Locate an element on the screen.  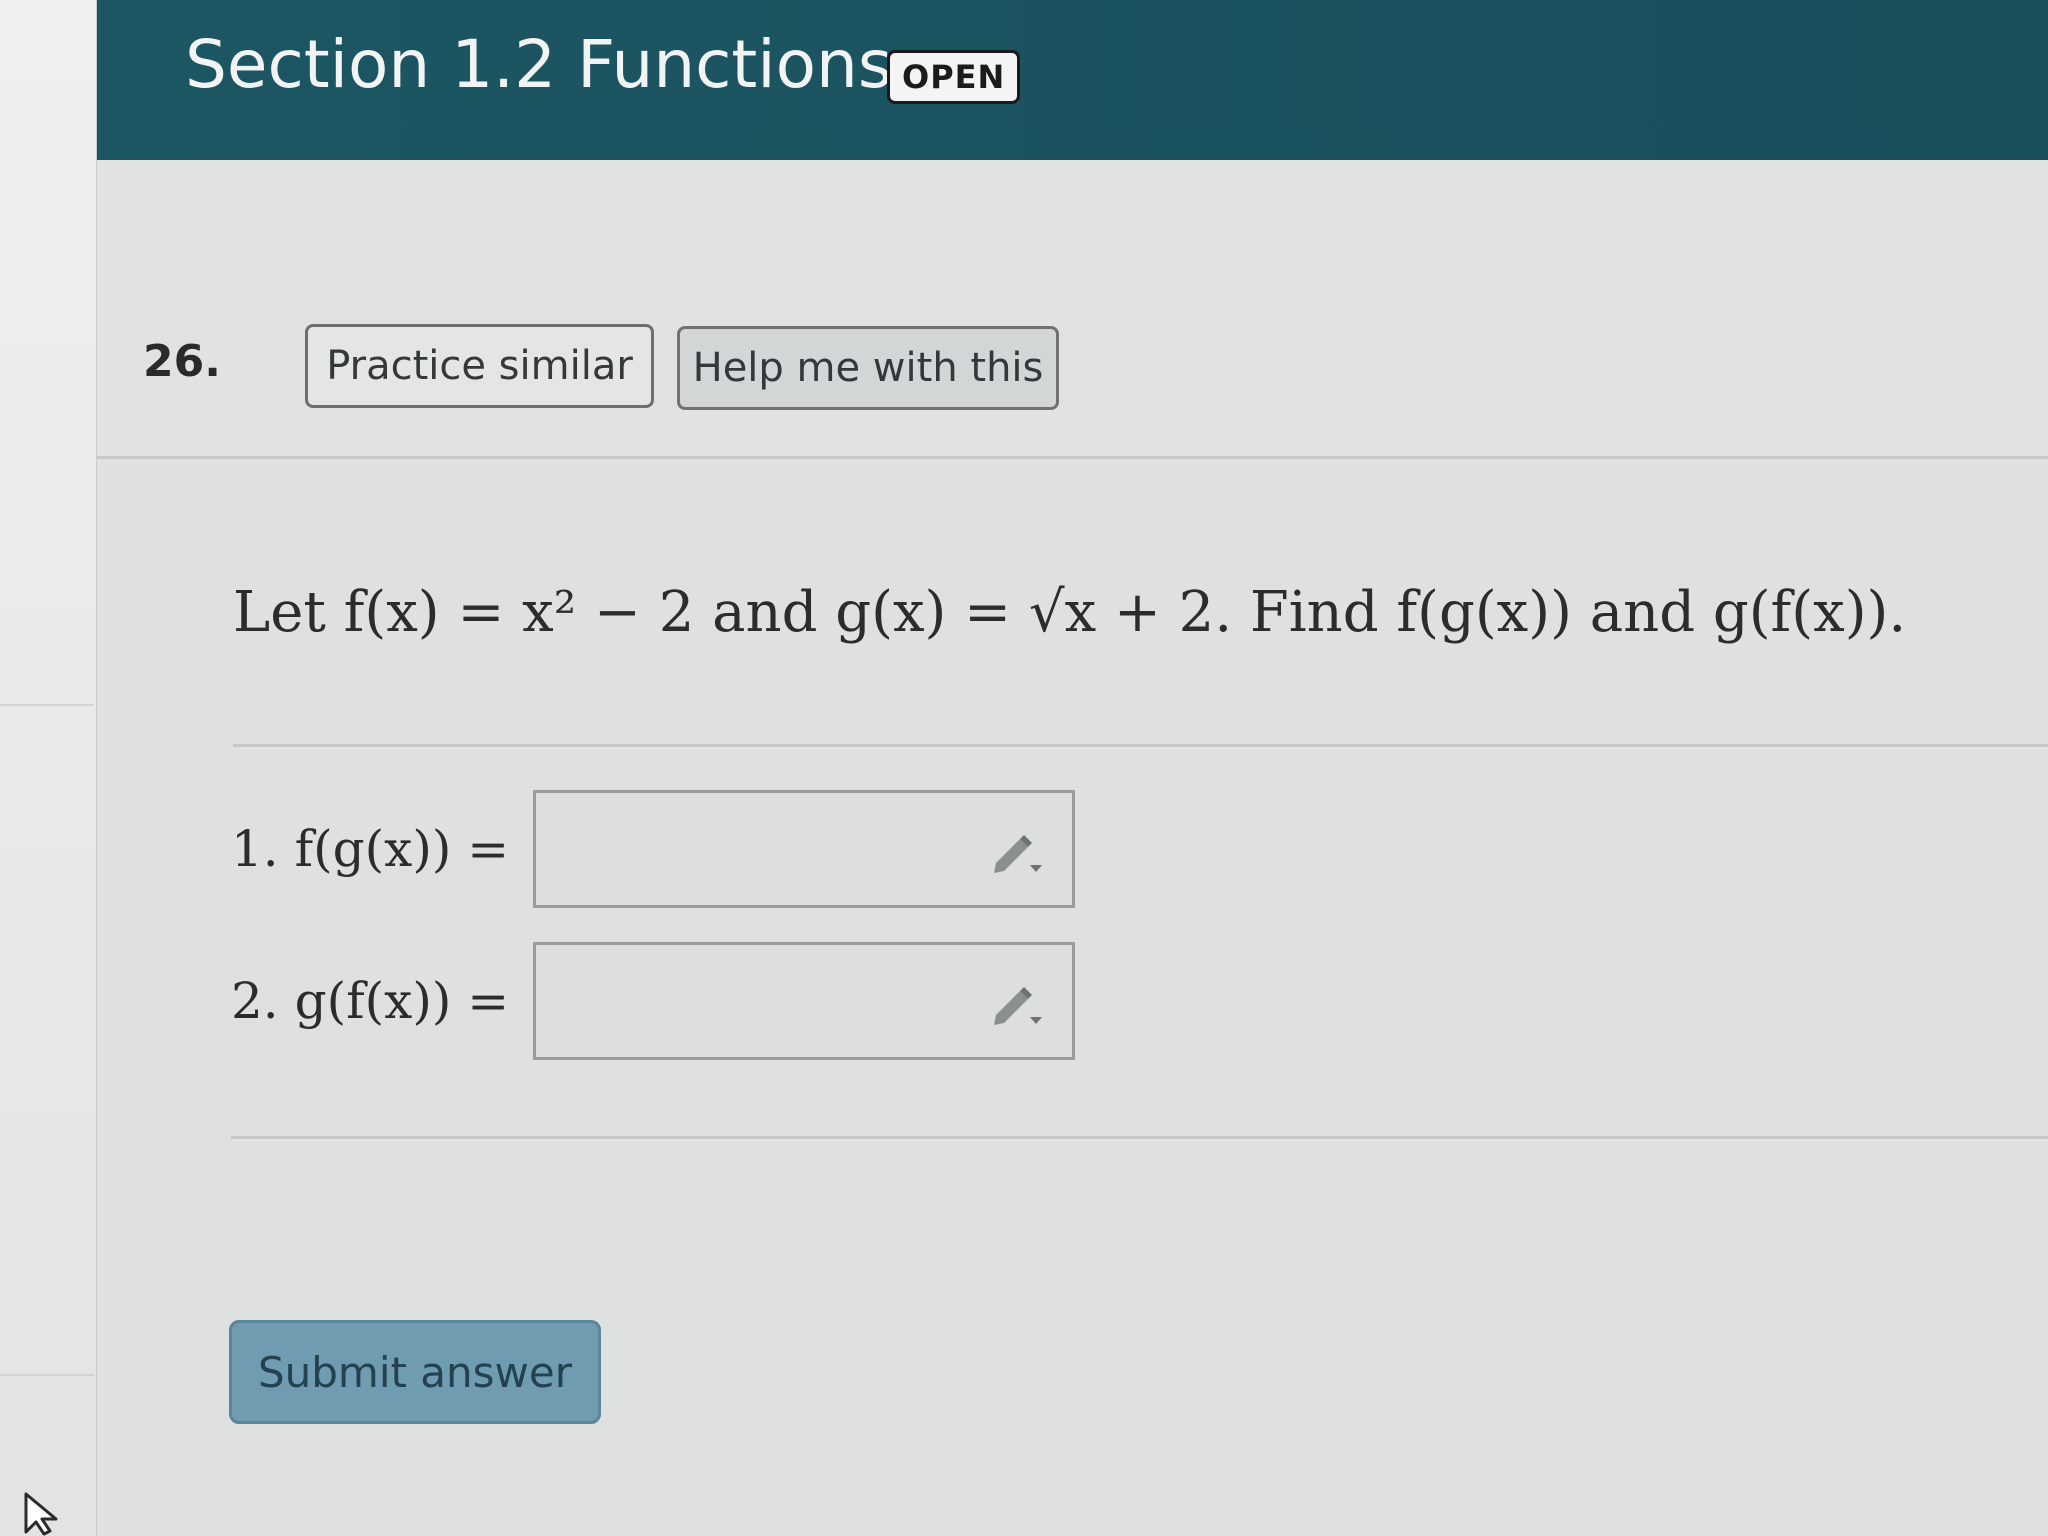
help-me-button: Help me with this is located at coordinates (868, 368).